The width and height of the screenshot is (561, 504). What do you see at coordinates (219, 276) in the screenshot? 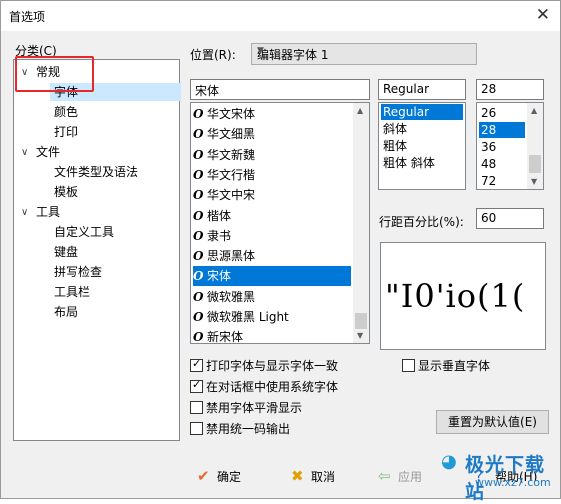
I see `font-list-item-label: 宋体` at bounding box center [219, 276].